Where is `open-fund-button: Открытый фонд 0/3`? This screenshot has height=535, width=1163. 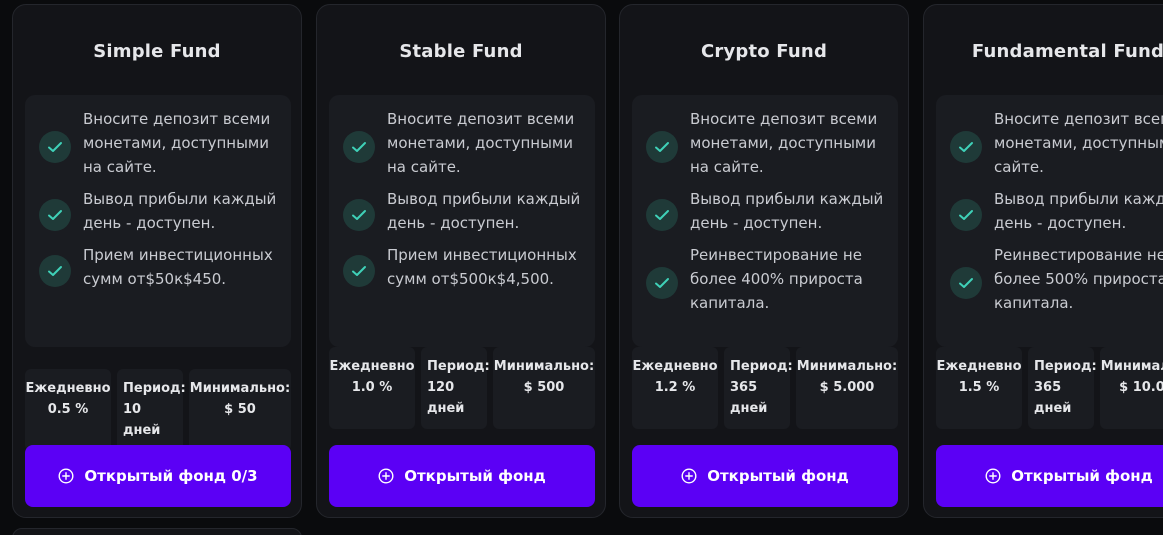 open-fund-button: Открытый фонд 0/3 is located at coordinates (158, 476).